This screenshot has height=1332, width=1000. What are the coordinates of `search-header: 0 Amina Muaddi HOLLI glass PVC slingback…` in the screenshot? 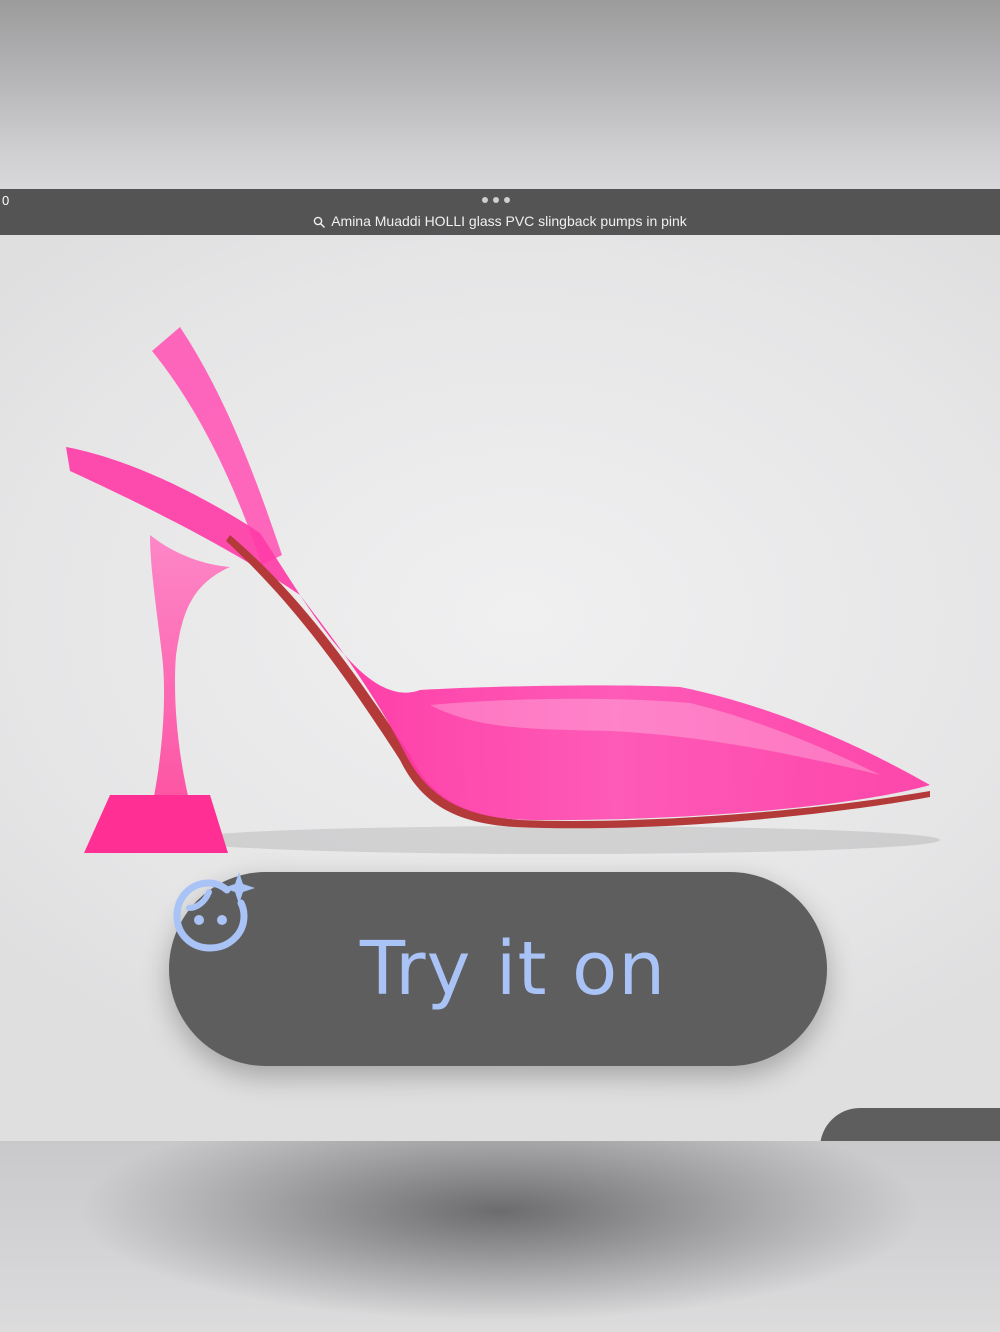 It's located at (500, 212).